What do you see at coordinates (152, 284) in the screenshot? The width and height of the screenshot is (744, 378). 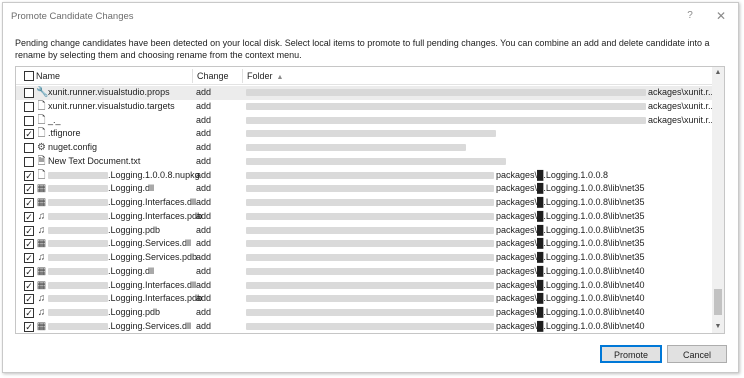 I see `row-name-text: .Logging.Interfaces.dll` at bounding box center [152, 284].